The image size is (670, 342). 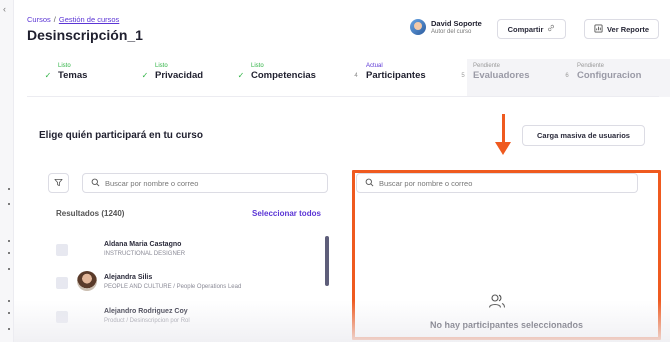 I want to click on breadcrumb-current: Gestión de cursos, so click(x=89, y=19).